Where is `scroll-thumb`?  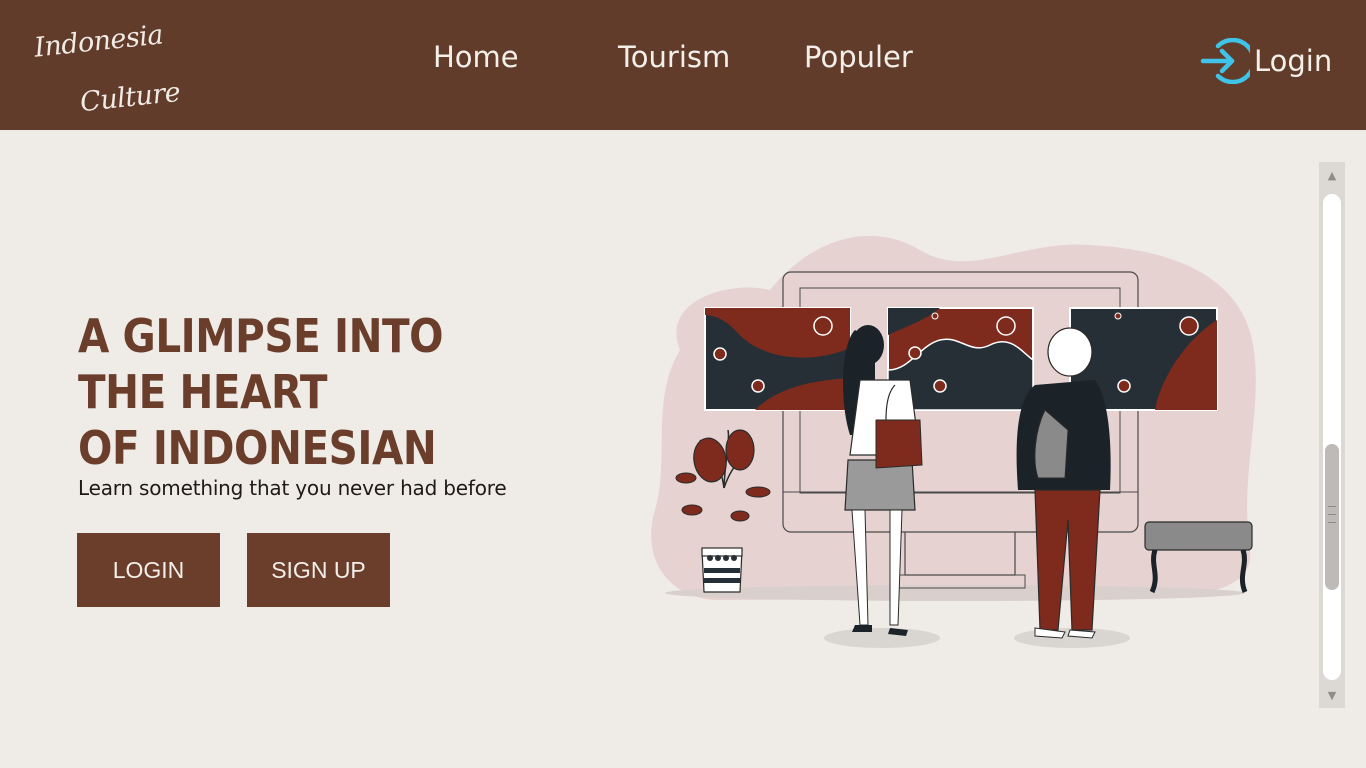 scroll-thumb is located at coordinates (1332, 517).